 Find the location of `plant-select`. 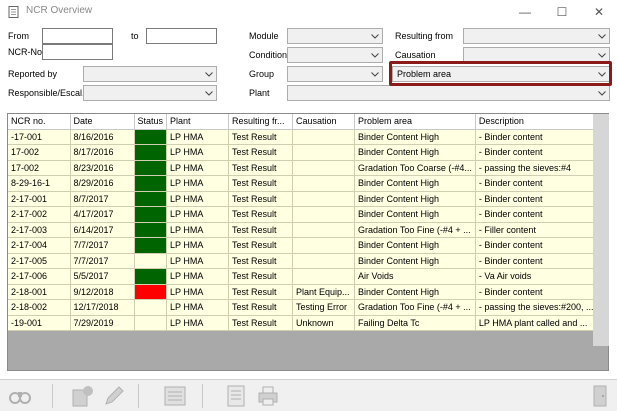

plant-select is located at coordinates (448, 93).